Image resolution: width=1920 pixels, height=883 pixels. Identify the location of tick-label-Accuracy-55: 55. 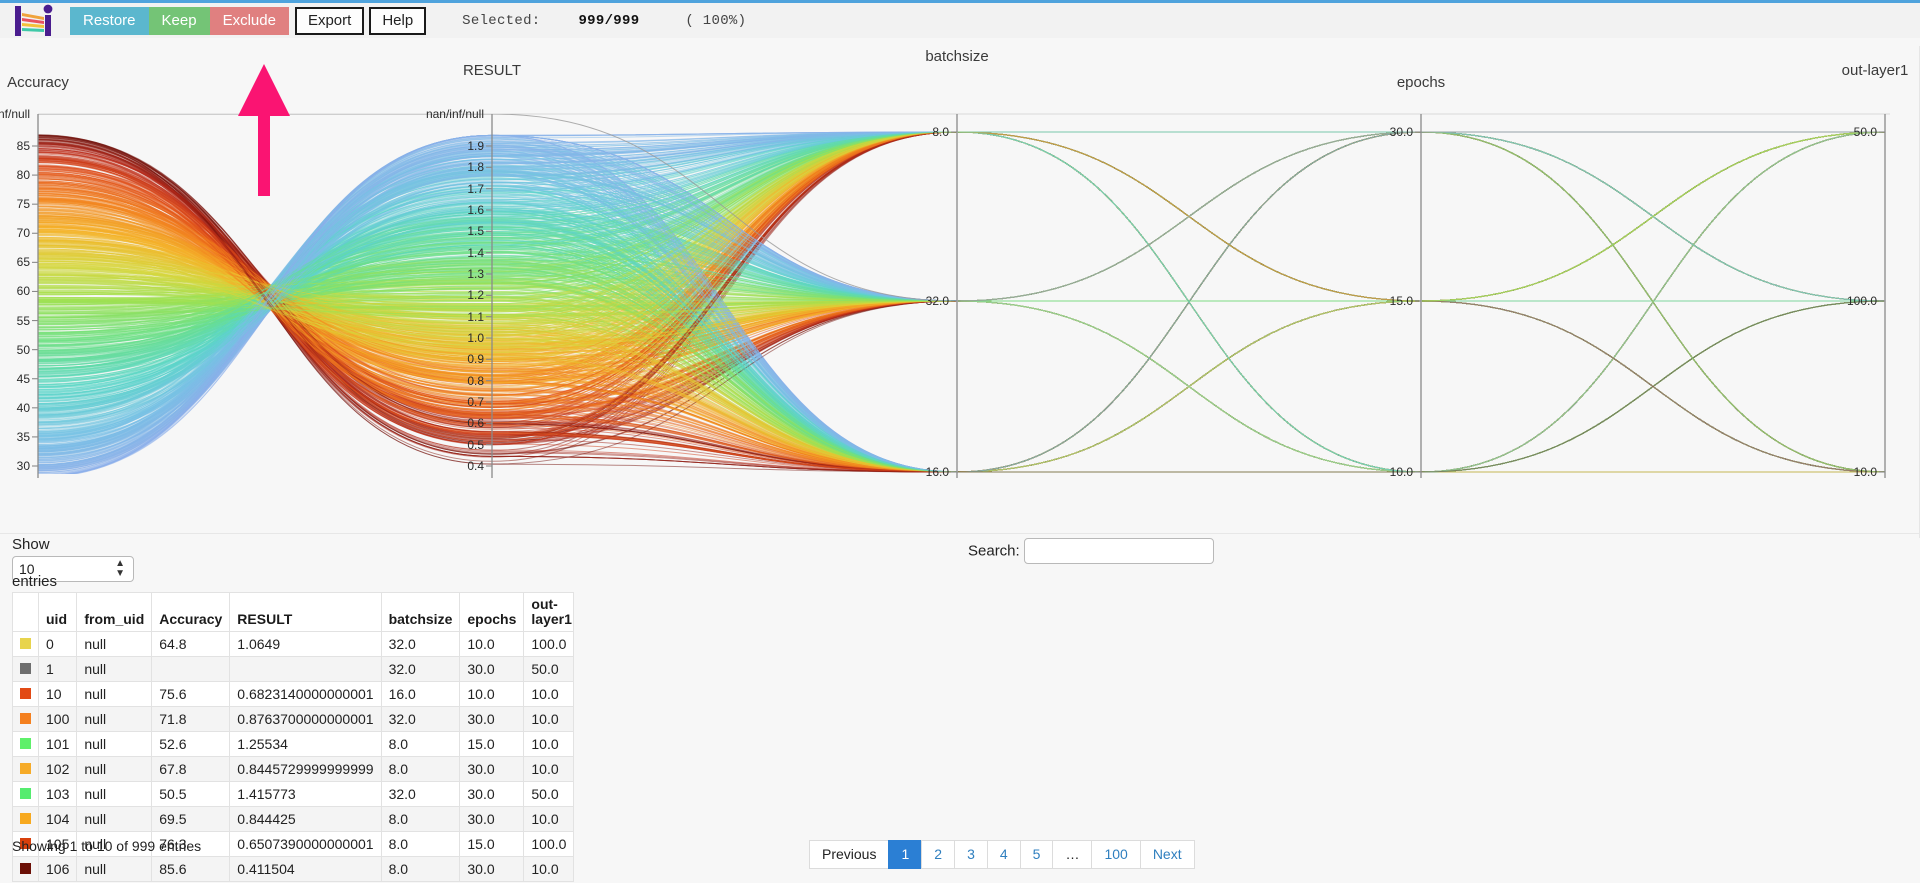
(23, 320).